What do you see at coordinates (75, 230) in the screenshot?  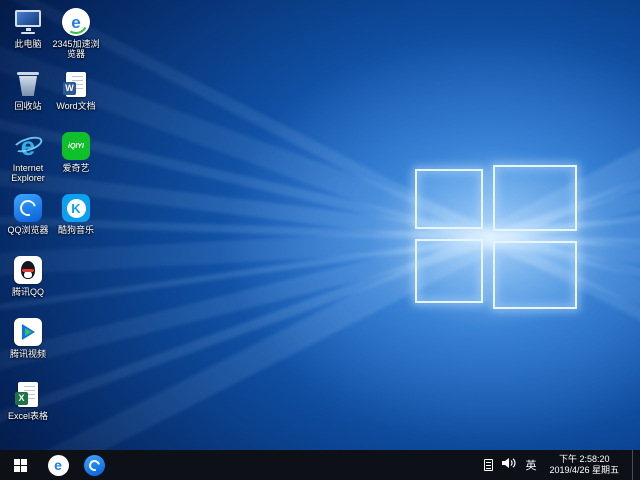 I see `desktop-icon-label: 酷狗音乐` at bounding box center [75, 230].